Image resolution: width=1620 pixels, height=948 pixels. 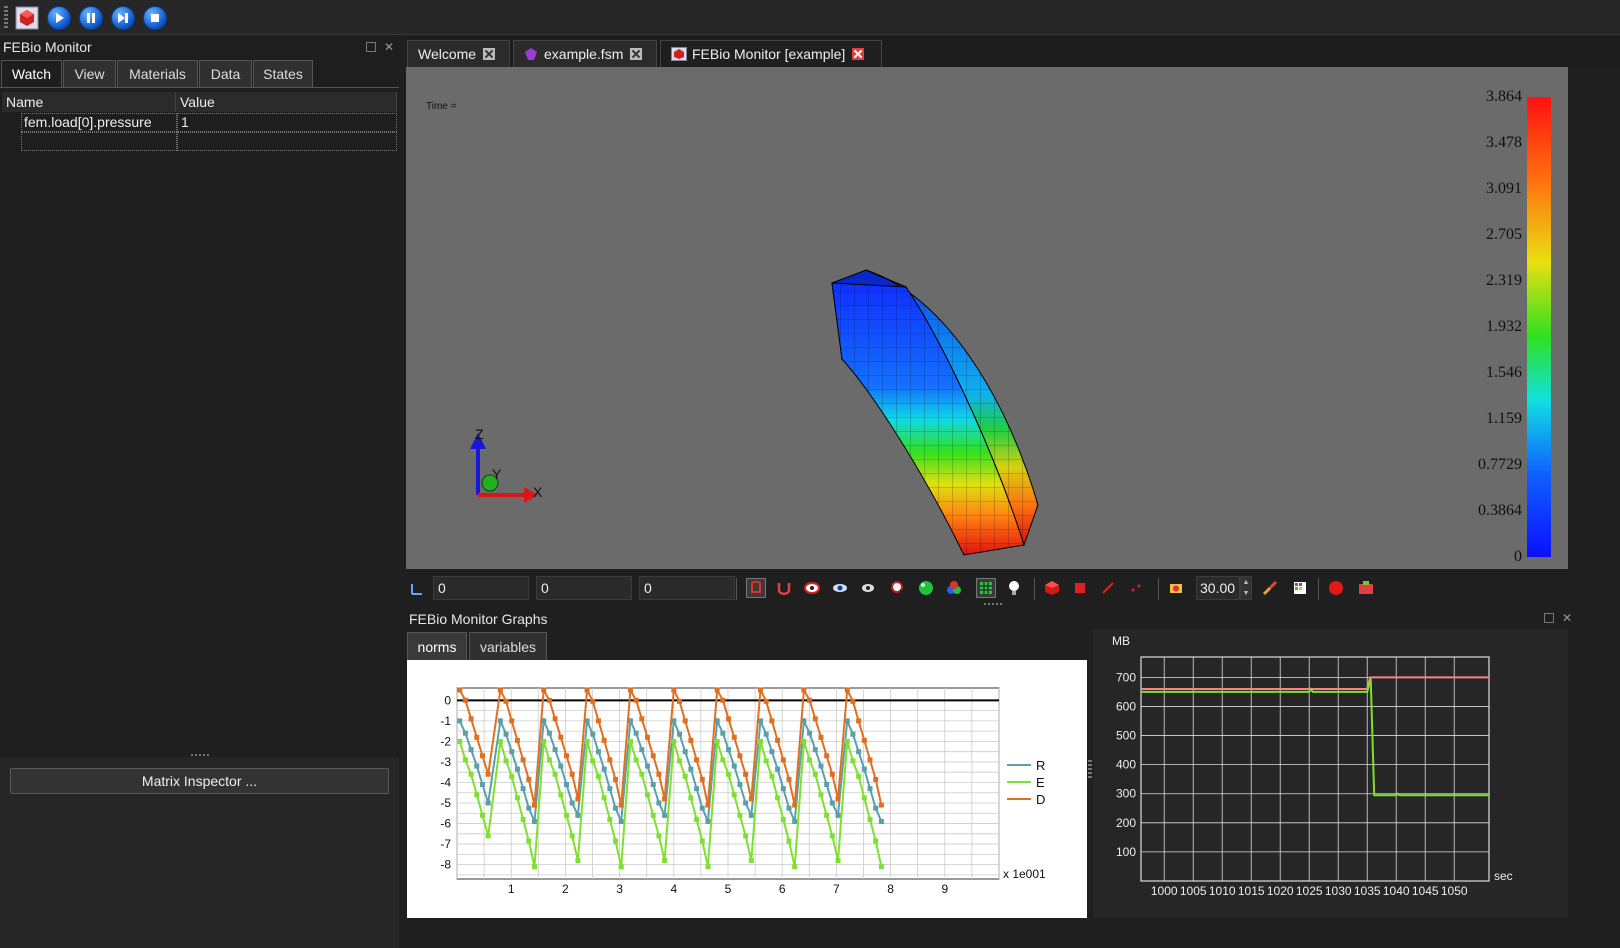 What do you see at coordinates (99, 122) in the screenshot?
I see `watch-row-name: fem.load[0].pressure` at bounding box center [99, 122].